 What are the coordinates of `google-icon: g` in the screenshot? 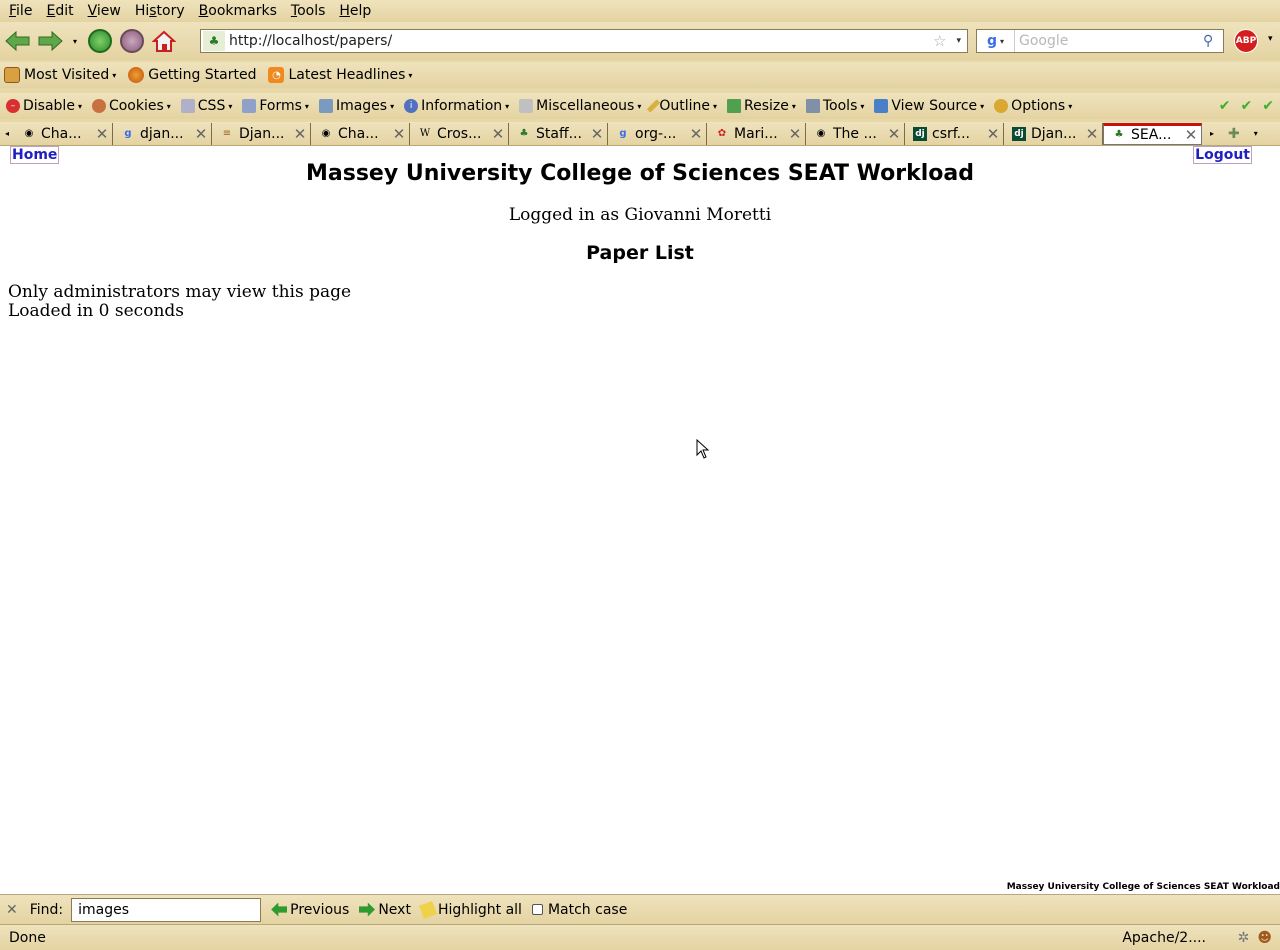 It's located at (128, 133).